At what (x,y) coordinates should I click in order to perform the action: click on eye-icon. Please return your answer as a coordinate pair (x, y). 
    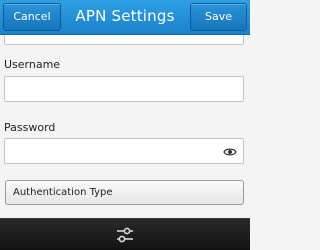
    Looking at the image, I should click on (230, 152).